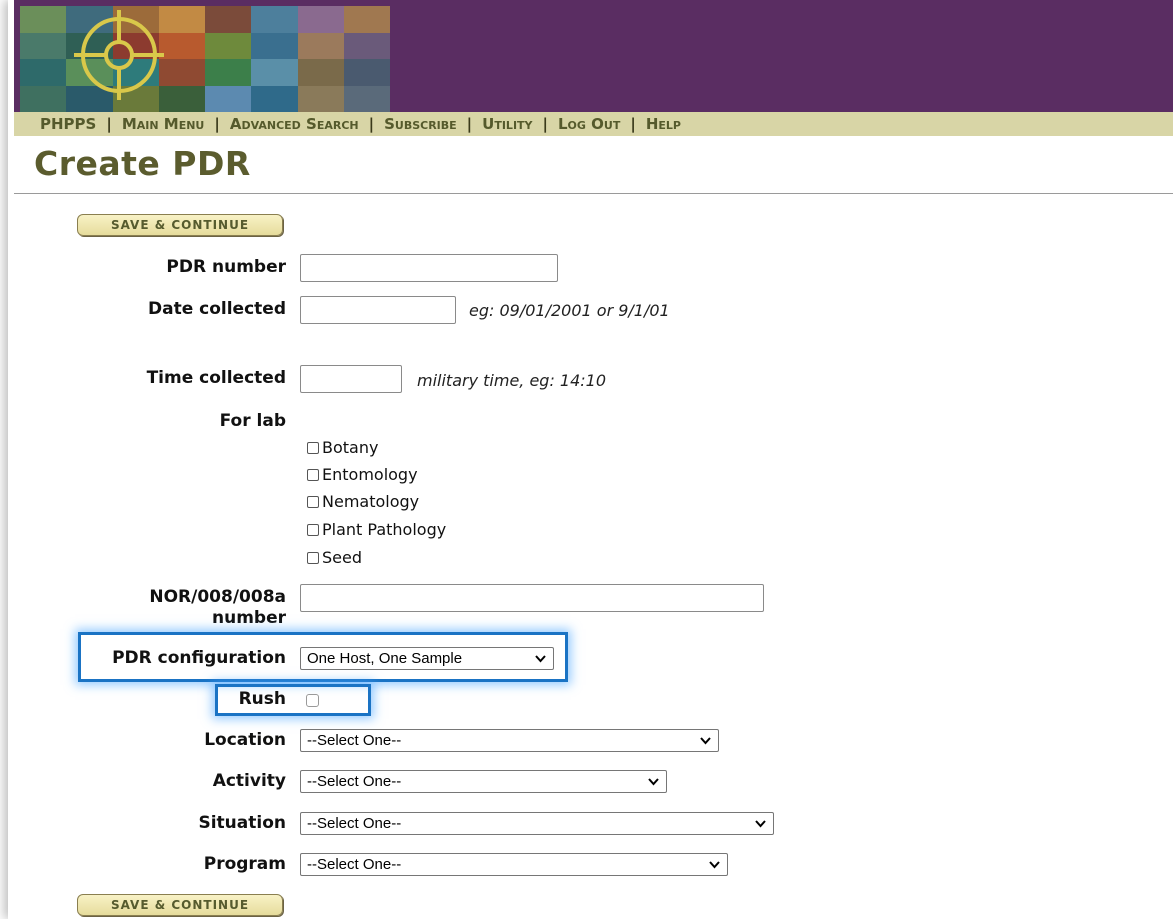  What do you see at coordinates (532, 598) in the screenshot?
I see `nor-number-input` at bounding box center [532, 598].